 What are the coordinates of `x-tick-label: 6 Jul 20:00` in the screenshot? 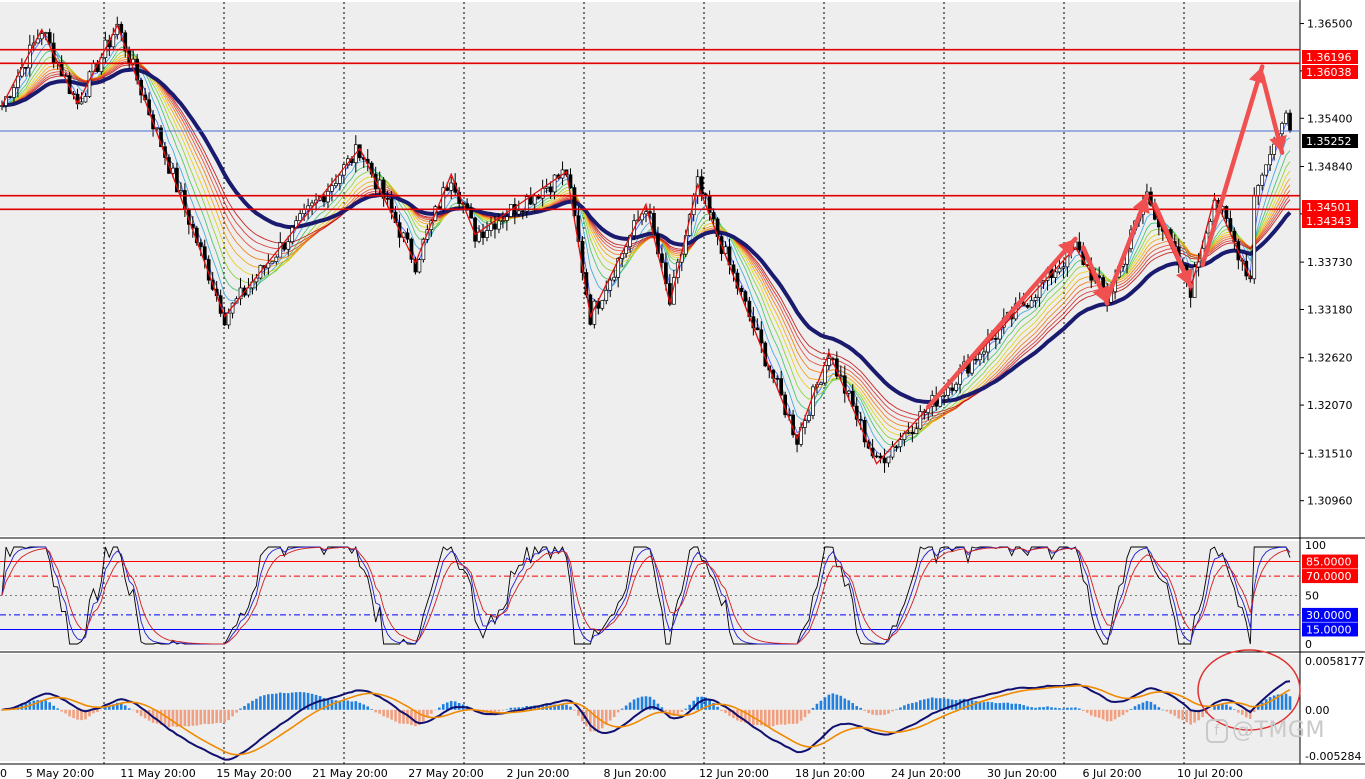 It's located at (1112, 773).